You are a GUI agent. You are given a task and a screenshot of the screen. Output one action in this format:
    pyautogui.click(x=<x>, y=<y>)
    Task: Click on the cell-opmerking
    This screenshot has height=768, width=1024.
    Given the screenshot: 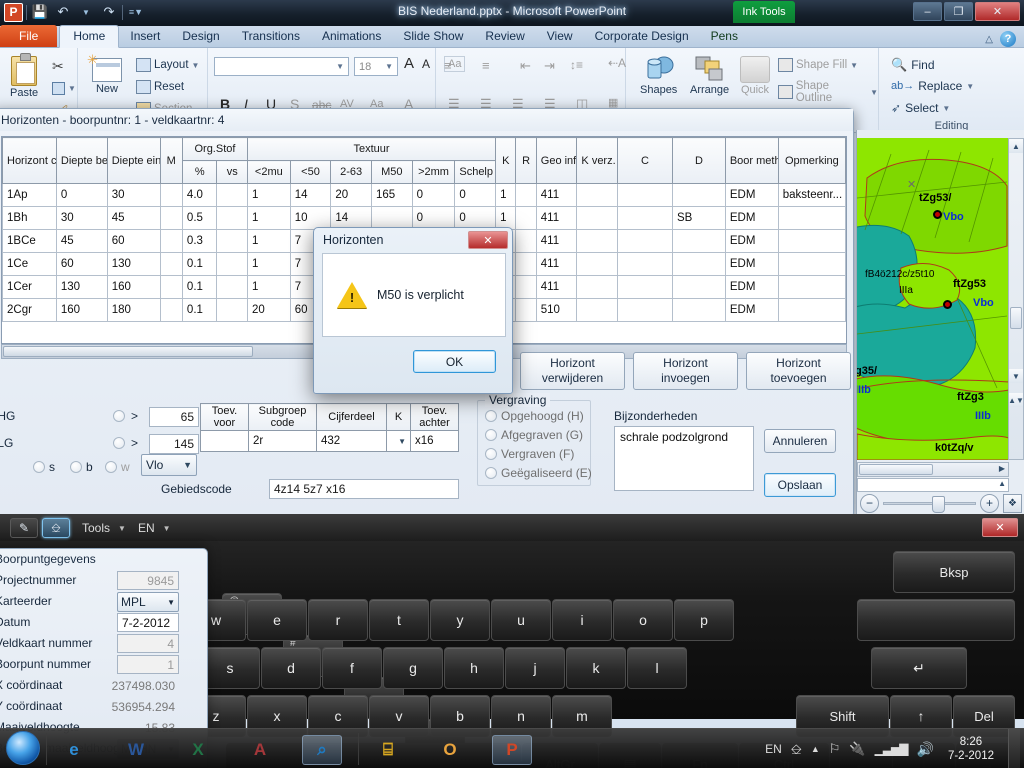 What is the action you would take?
    pyautogui.click(x=811, y=264)
    